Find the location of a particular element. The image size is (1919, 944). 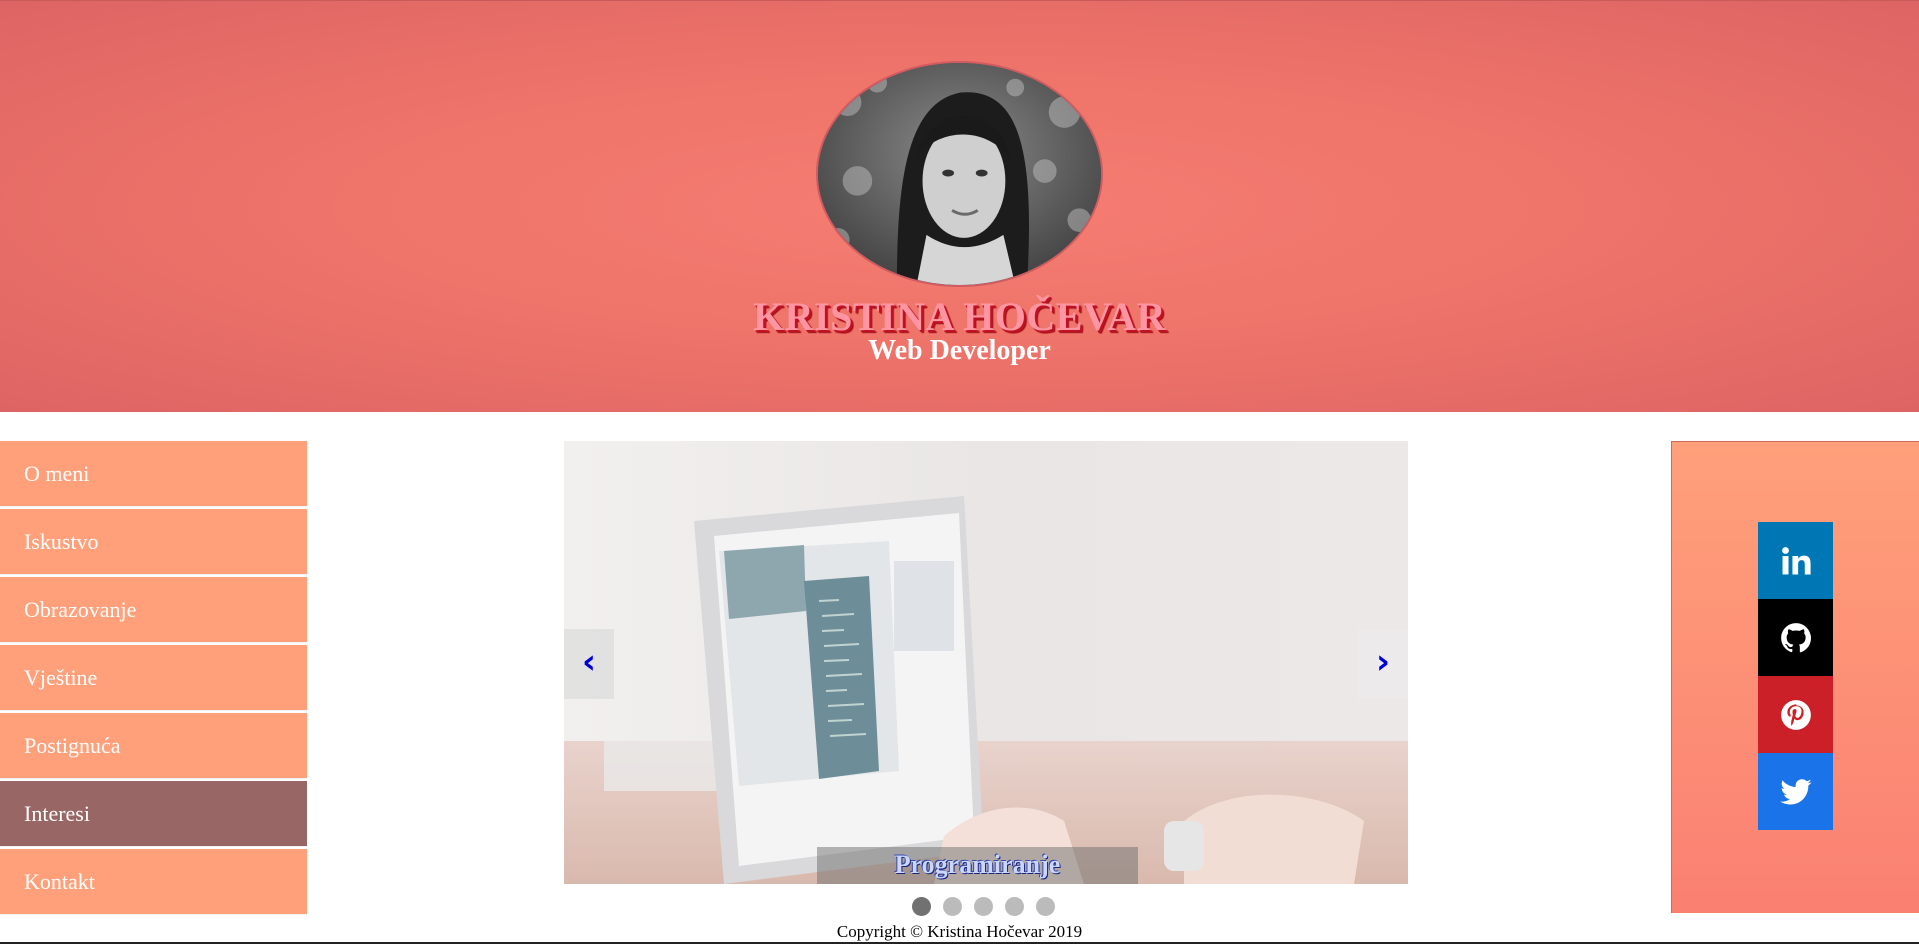

pinterest-icon is located at coordinates (1795, 714).